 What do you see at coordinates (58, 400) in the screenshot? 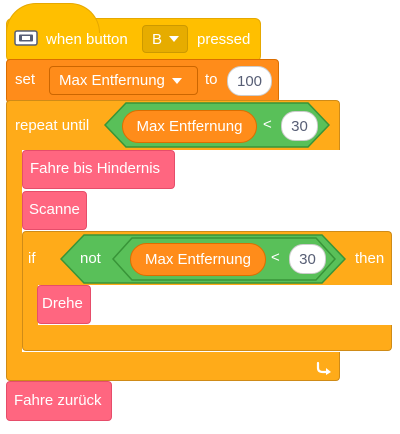
I see `drive-back-label: Fahre zurück` at bounding box center [58, 400].